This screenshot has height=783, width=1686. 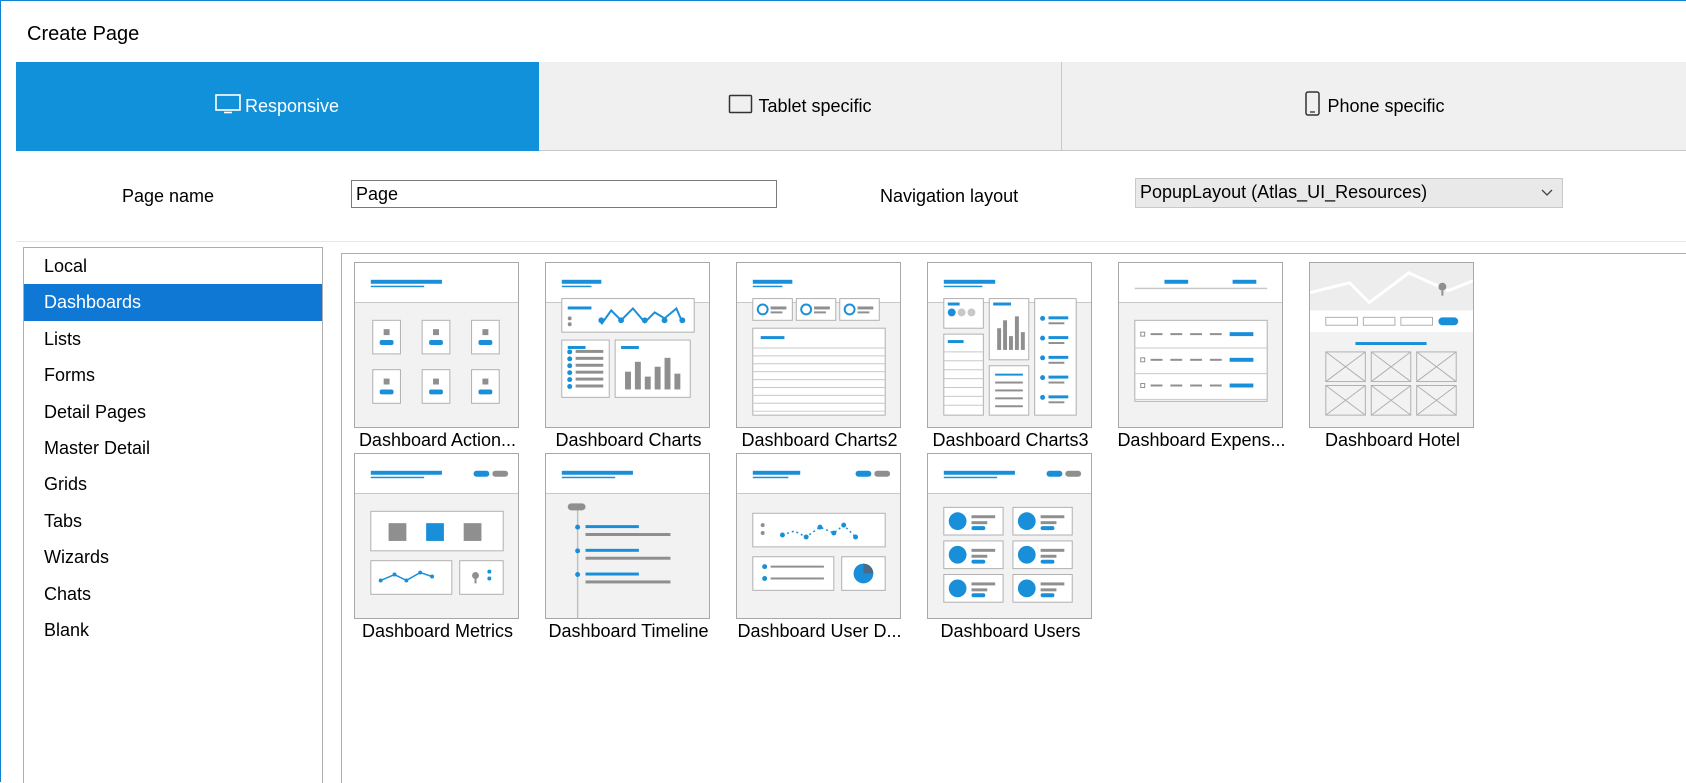 What do you see at coordinates (173, 630) in the screenshot?
I see `category-item-blank: Blank` at bounding box center [173, 630].